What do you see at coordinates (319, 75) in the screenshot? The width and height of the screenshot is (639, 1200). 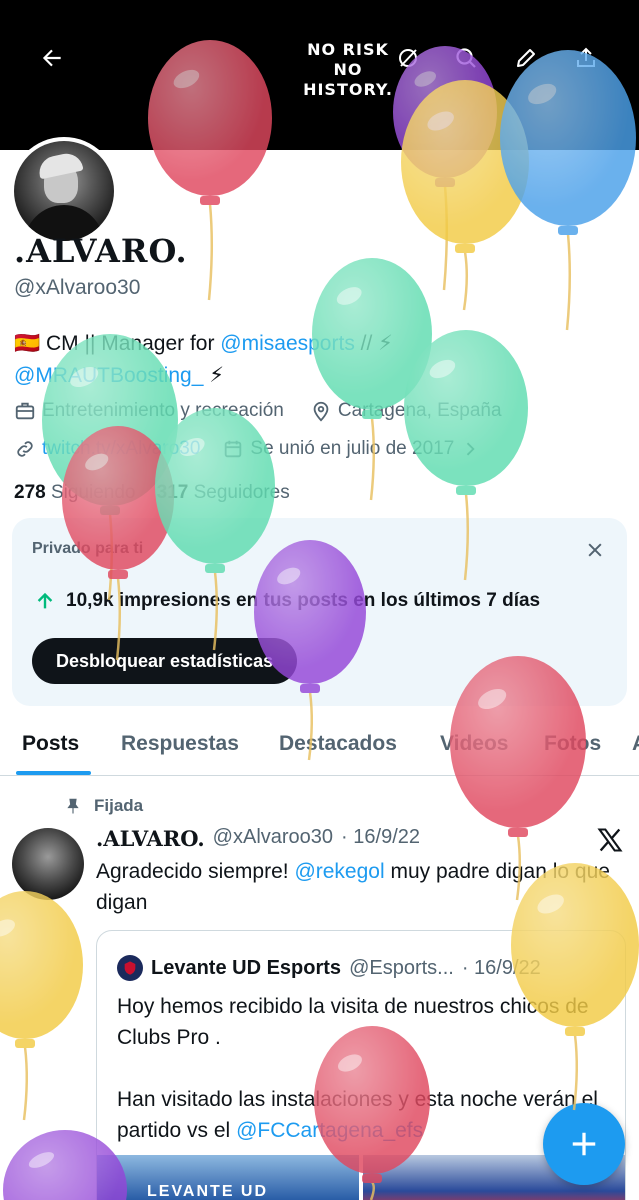 I see `profile-banner: NO RISK NO HISTORY.` at bounding box center [319, 75].